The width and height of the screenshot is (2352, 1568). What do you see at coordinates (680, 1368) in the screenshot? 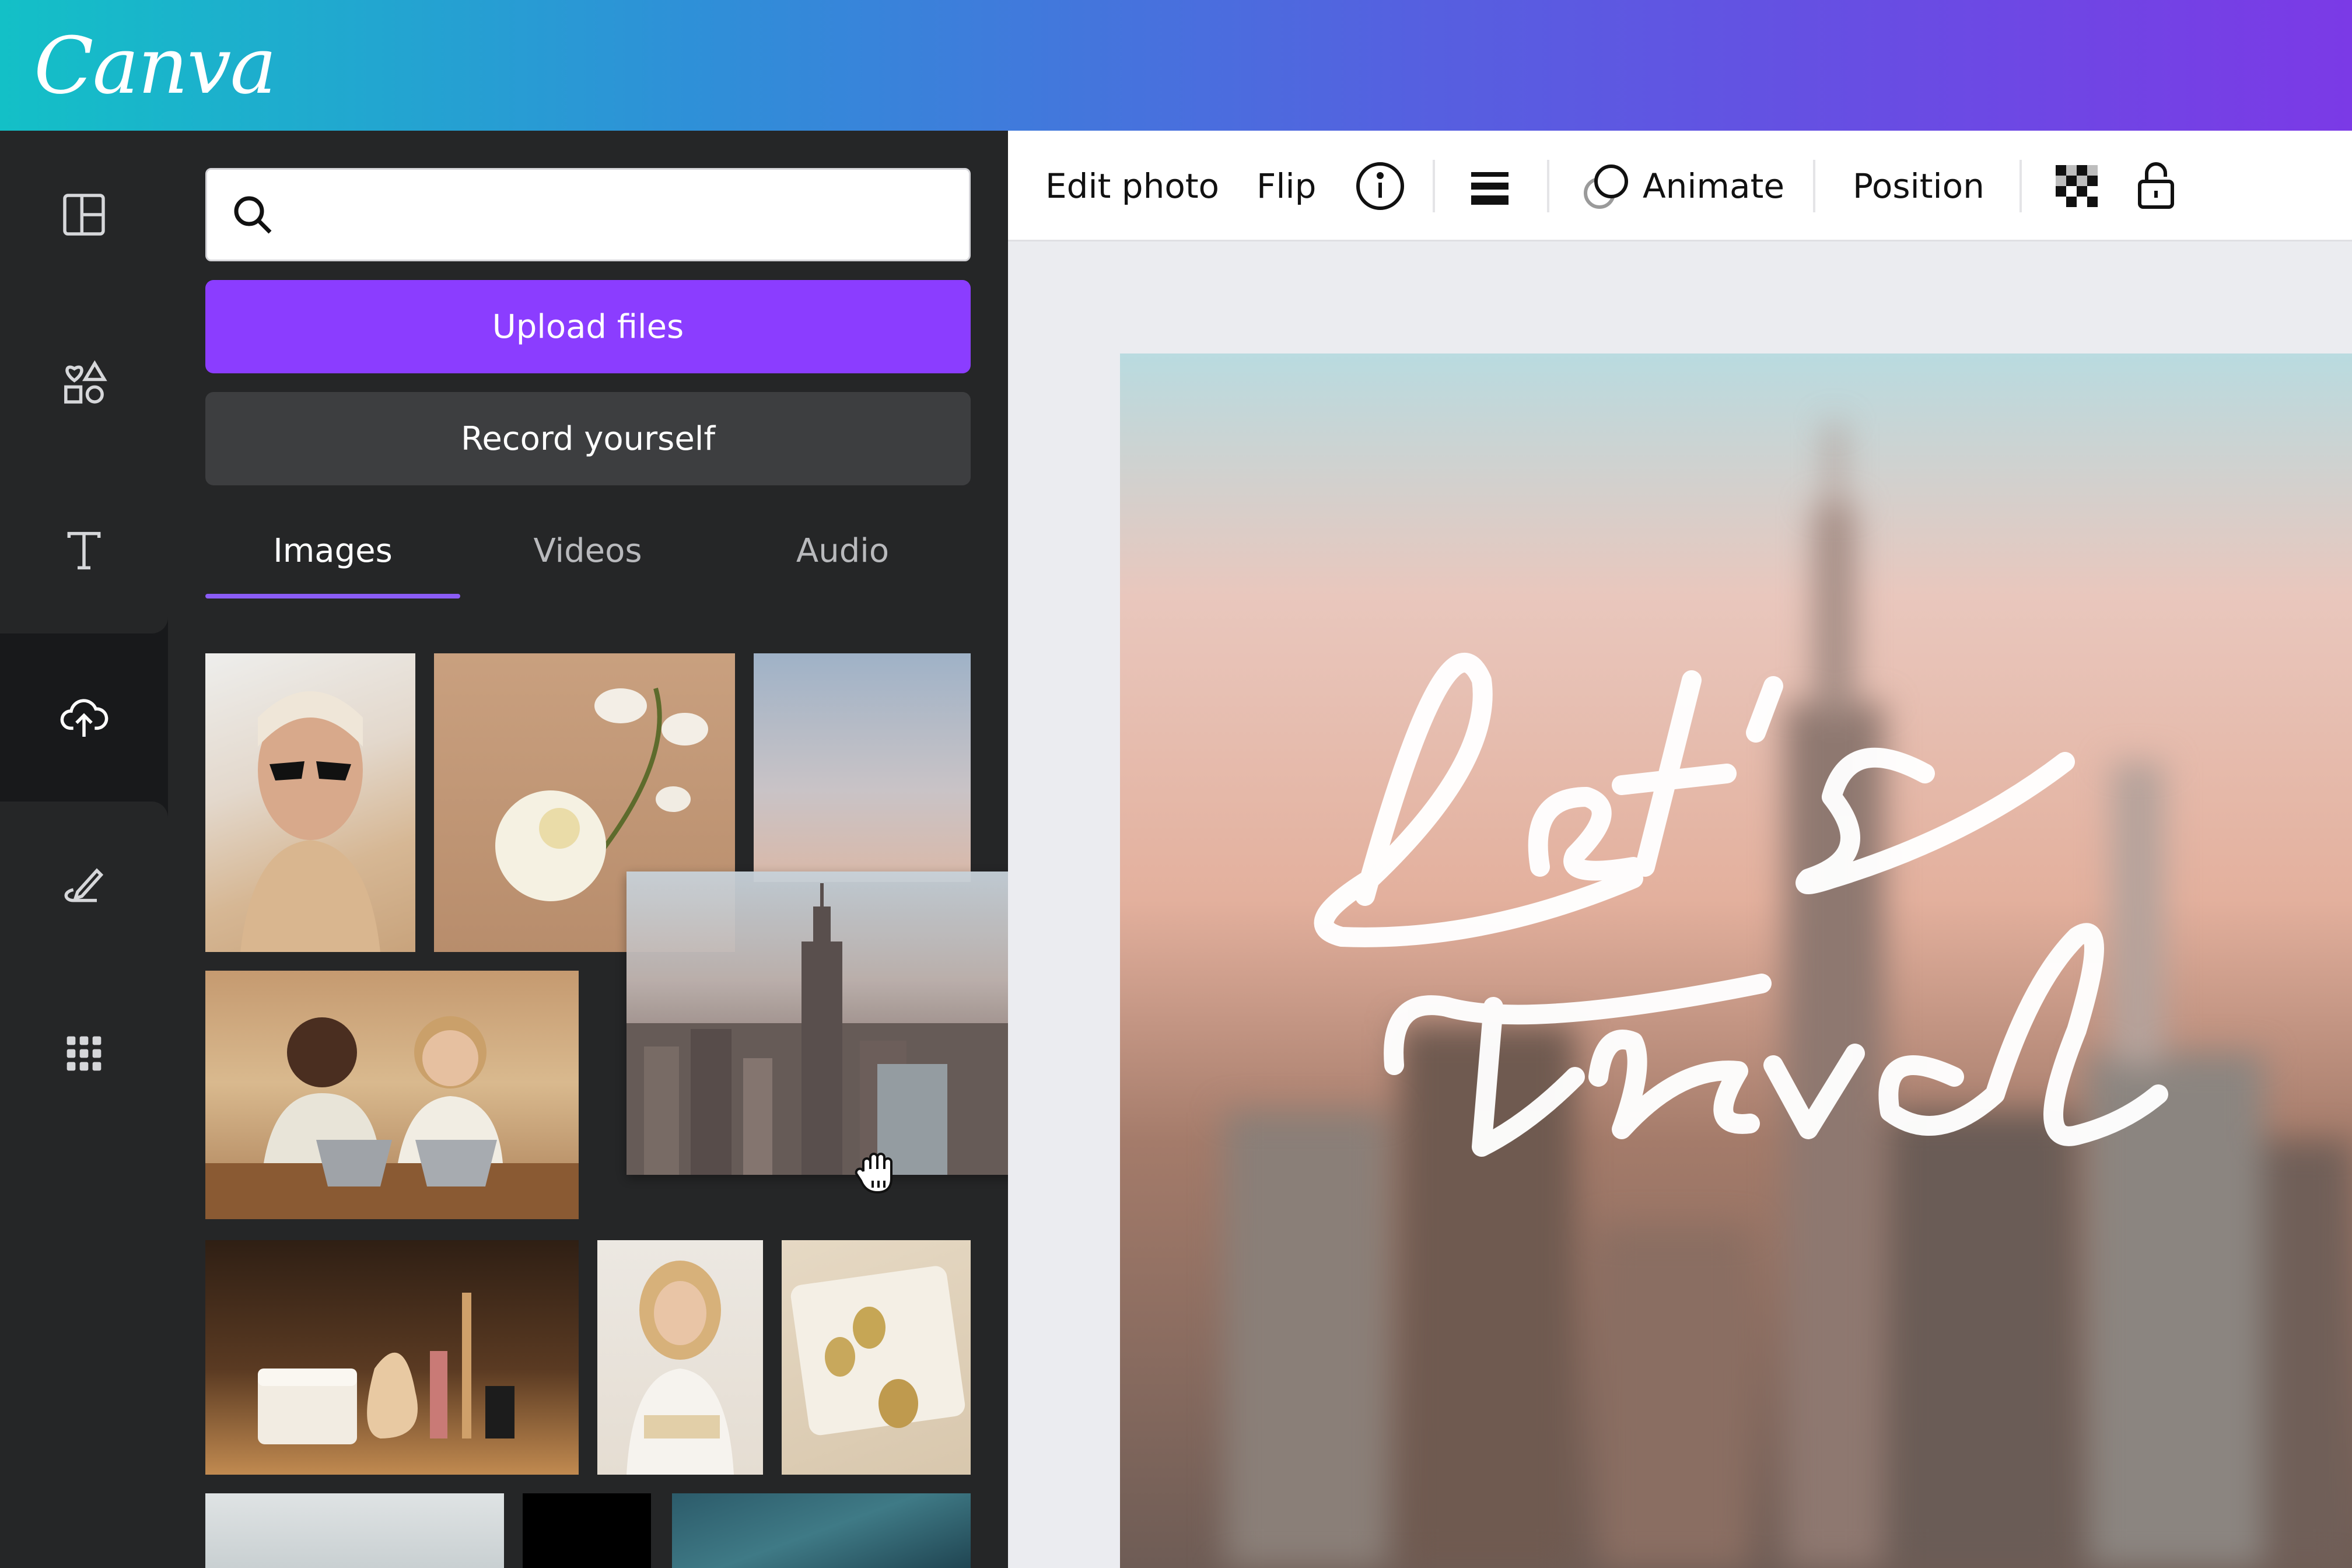
I see `woman-reading-photo` at bounding box center [680, 1368].